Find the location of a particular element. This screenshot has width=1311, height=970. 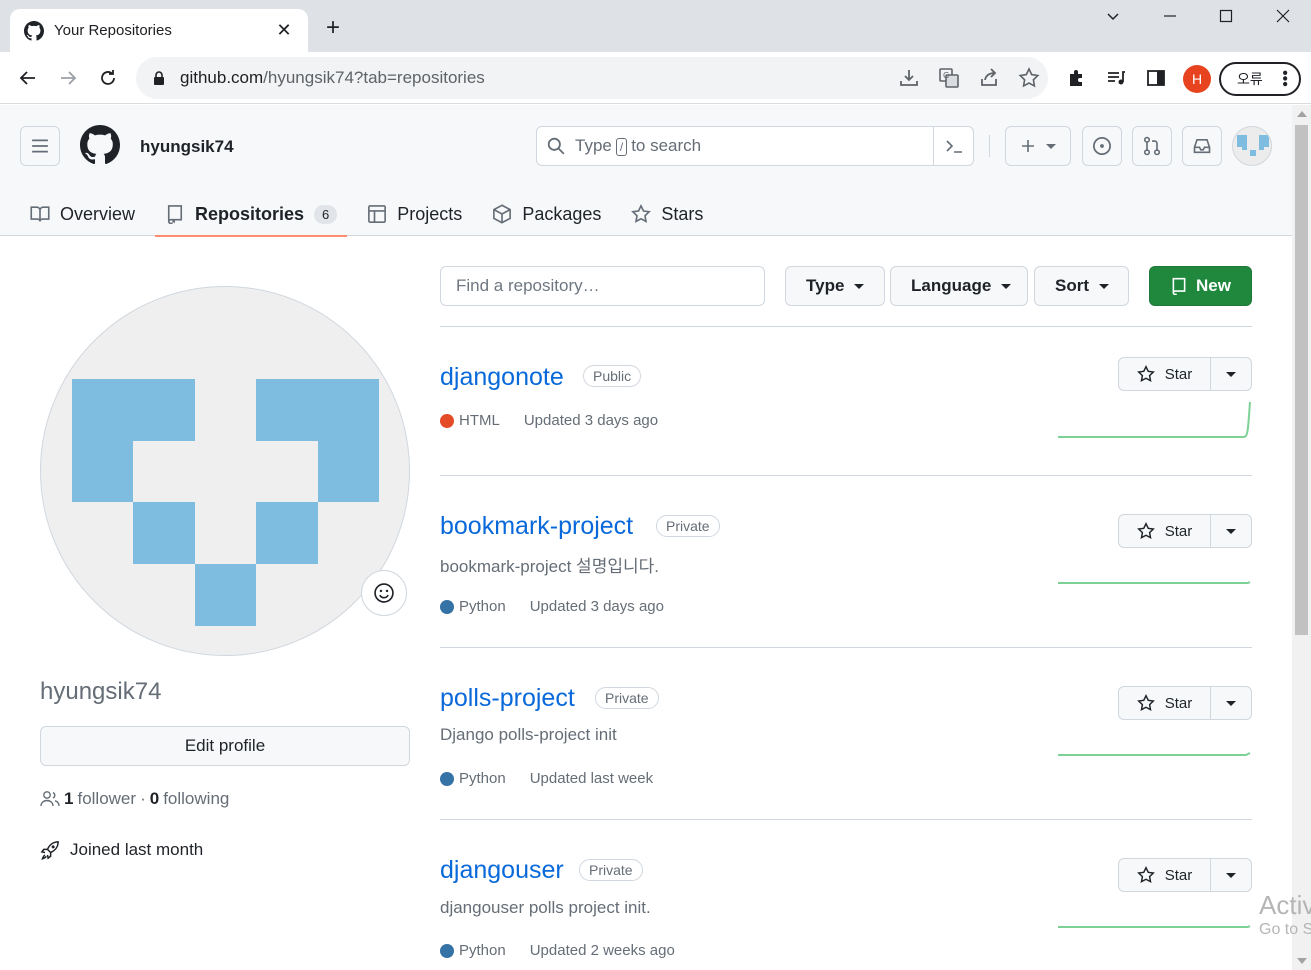

address-bar: github.com/hyungsik74?tab=repositories G is located at coordinates (592, 78).